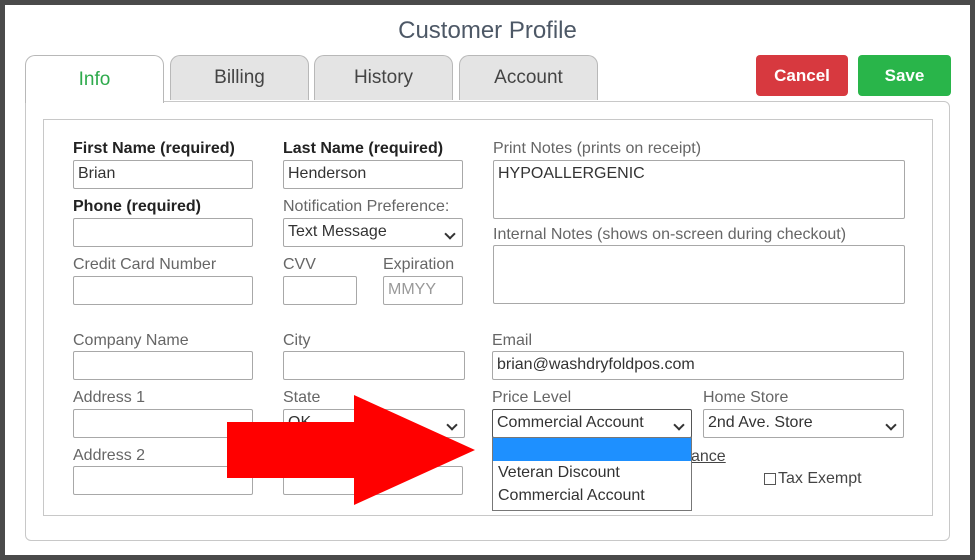 The width and height of the screenshot is (975, 560). Describe the element at coordinates (419, 264) in the screenshot. I see `expiration-label: Expiration` at that location.